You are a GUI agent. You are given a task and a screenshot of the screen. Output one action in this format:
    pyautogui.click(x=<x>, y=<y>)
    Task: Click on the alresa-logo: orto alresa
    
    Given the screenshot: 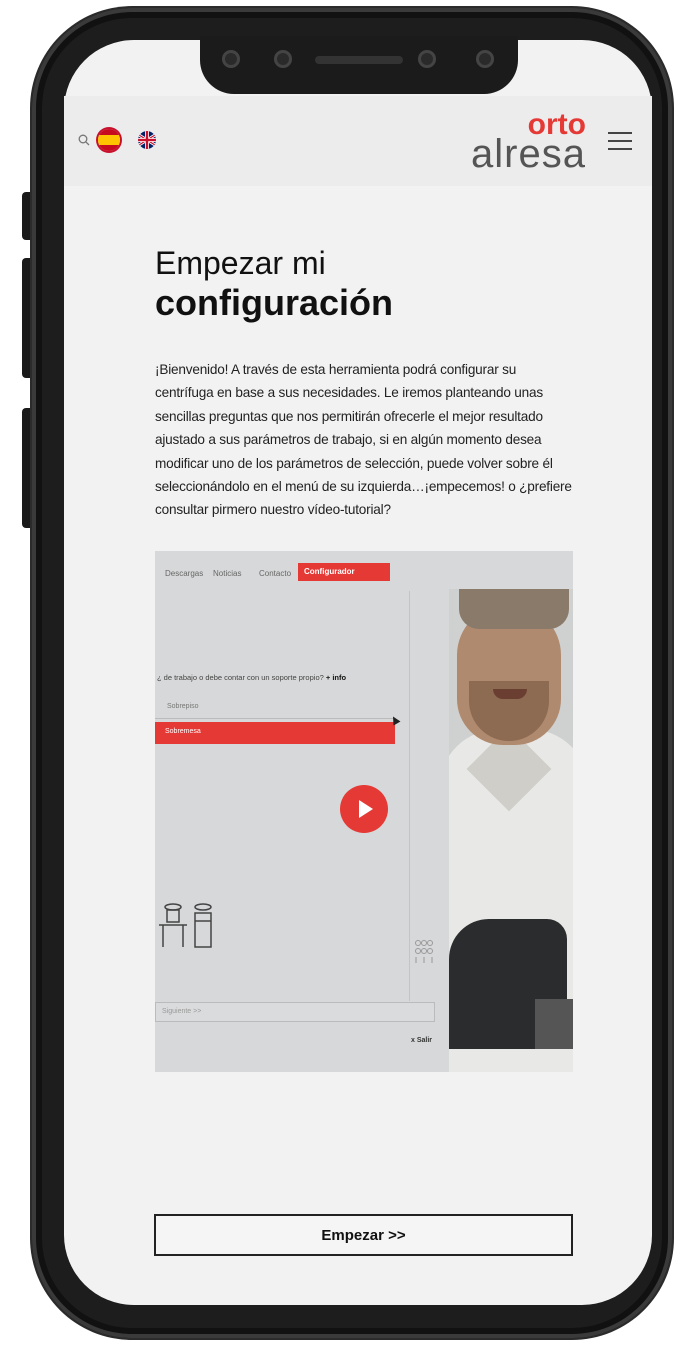 What is the action you would take?
    pyautogui.click(x=521, y=142)
    